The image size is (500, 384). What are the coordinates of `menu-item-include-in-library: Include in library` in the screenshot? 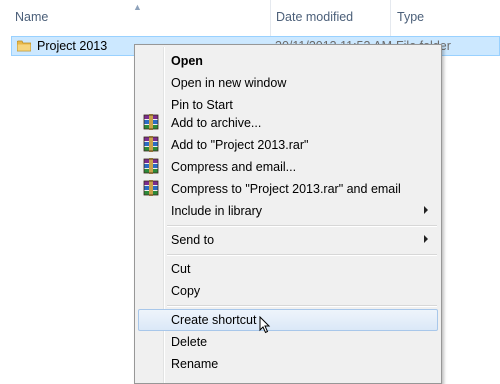 It's located at (288, 211).